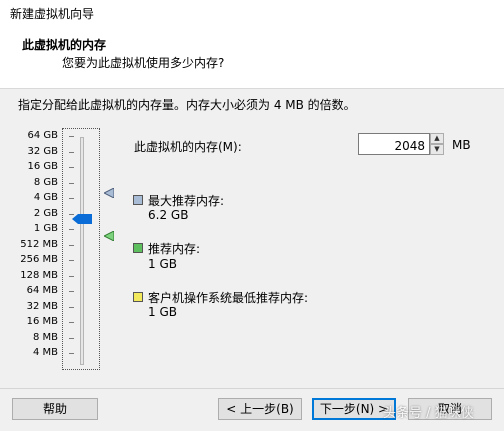 This screenshot has height=431, width=504. Describe the element at coordinates (45, 352) in the screenshot. I see `scale-label: 4 MB` at that location.